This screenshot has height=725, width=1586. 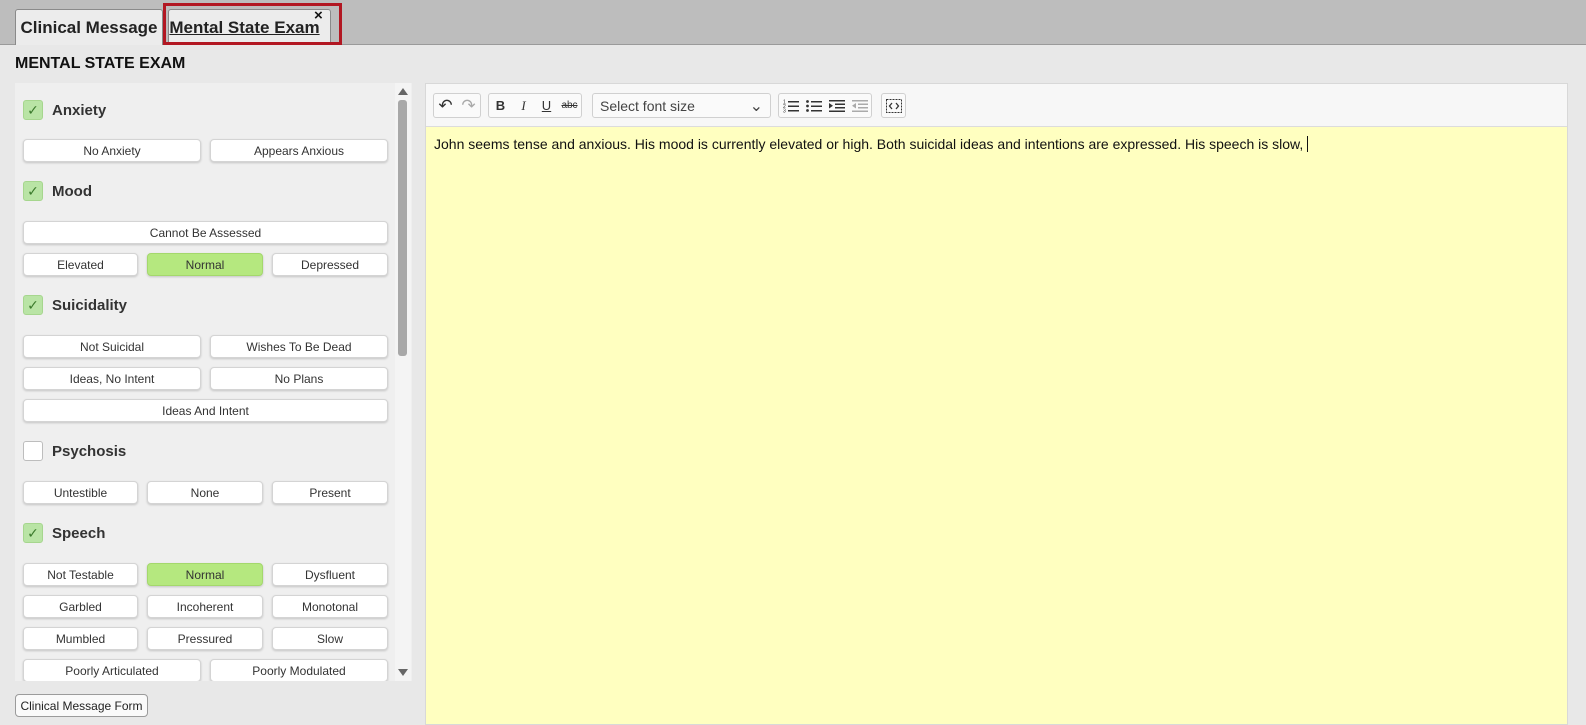 What do you see at coordinates (80, 606) in the screenshot?
I see `option-garbled: Garbled` at bounding box center [80, 606].